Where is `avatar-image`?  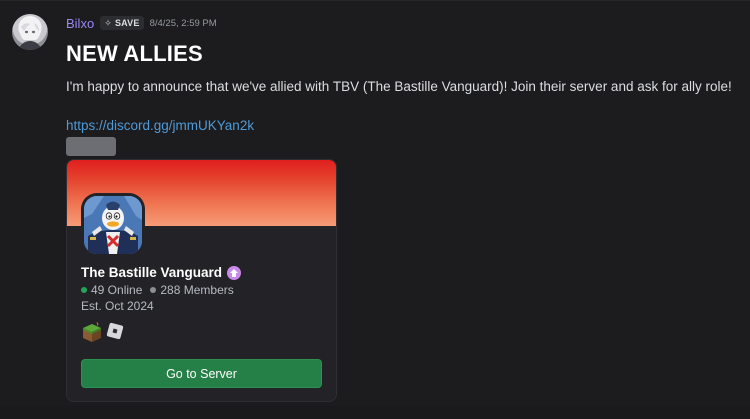
avatar-image is located at coordinates (30, 34).